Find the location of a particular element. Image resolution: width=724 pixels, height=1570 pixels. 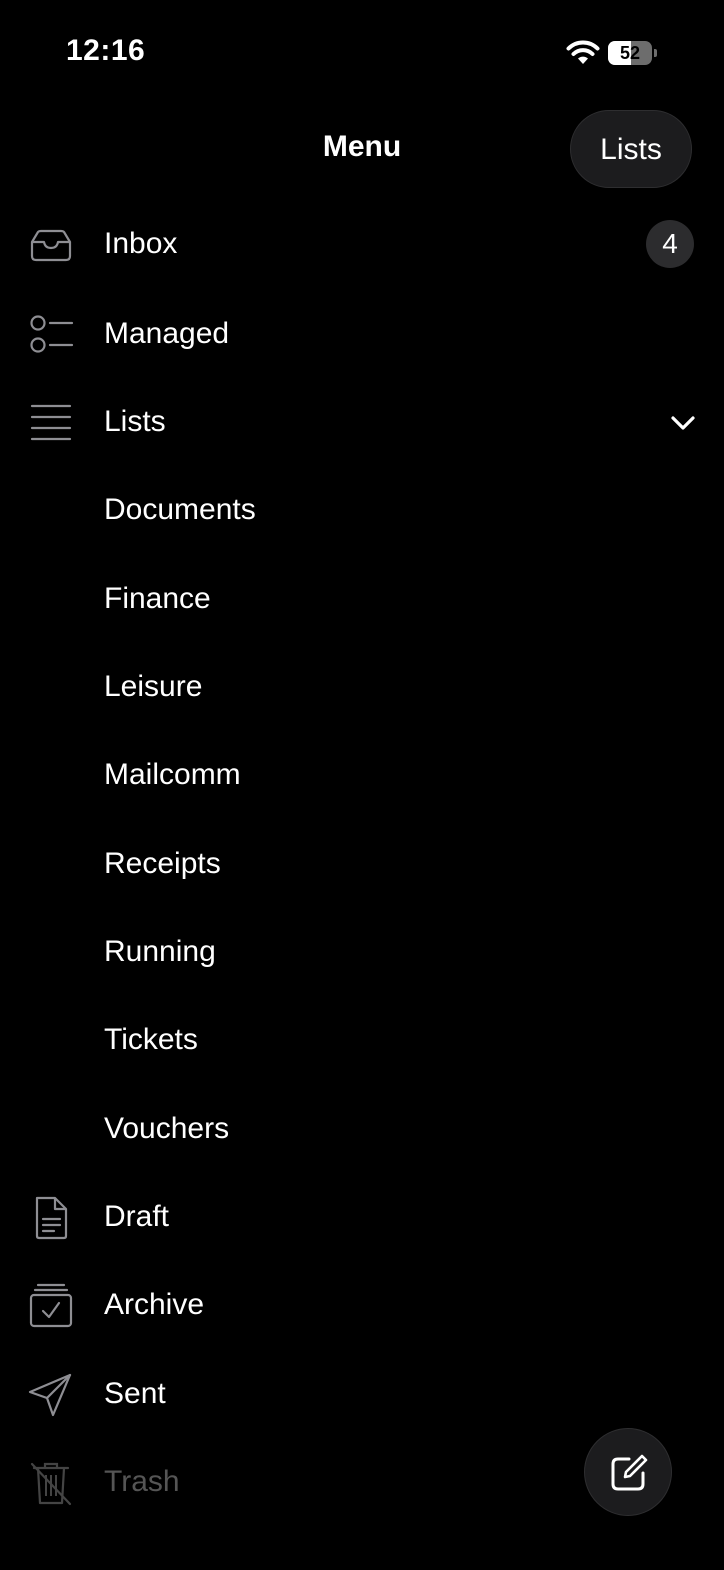

checklist-icon is located at coordinates (52, 334).